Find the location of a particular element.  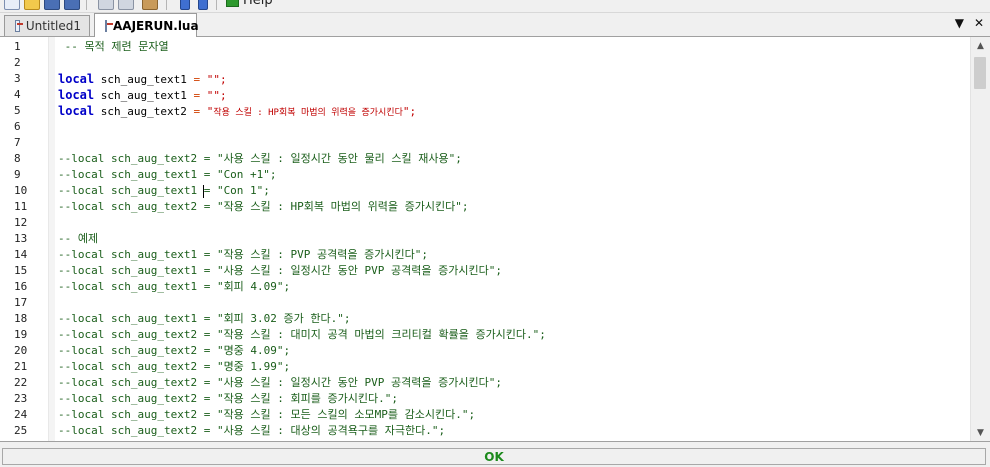

tab-aajerun-lua: AAJERUN.lua is located at coordinates (146, 25).